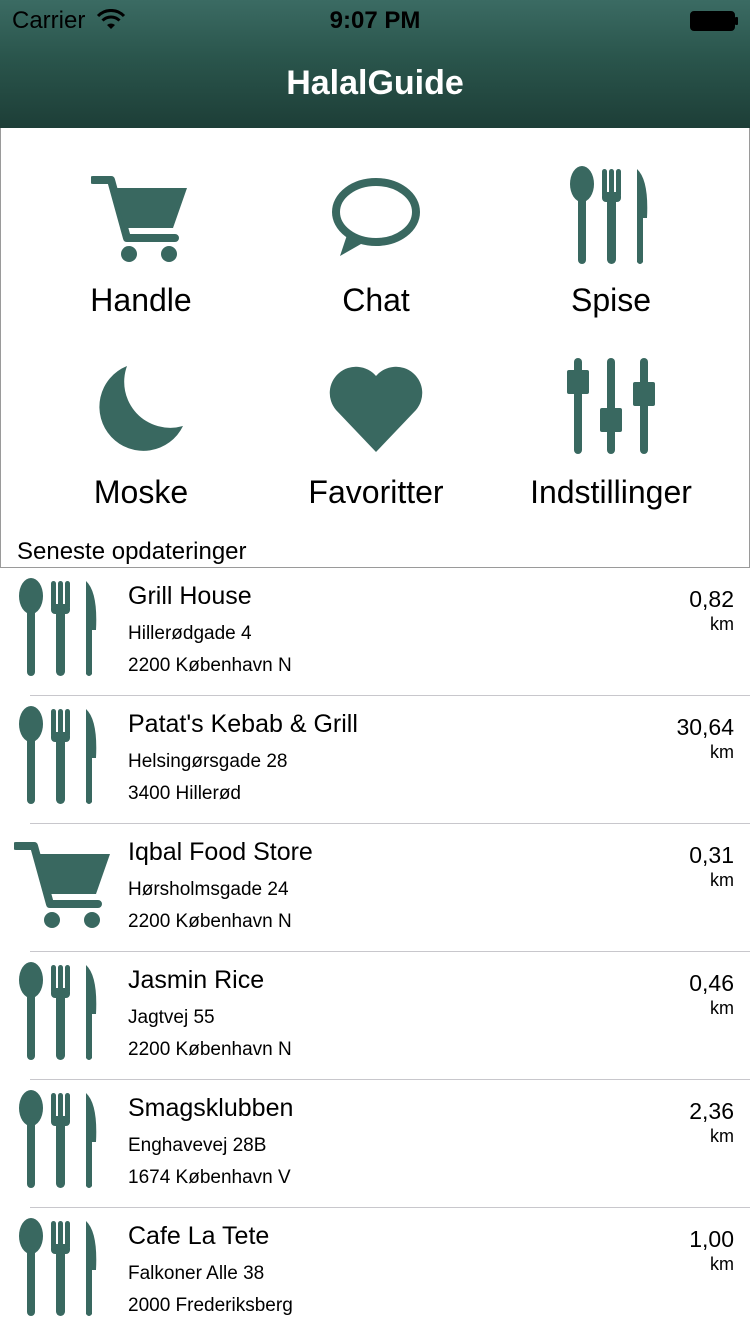 The height and width of the screenshot is (1334, 750). I want to click on status-bar: Carrier 9:07 PM, so click(375, 20).